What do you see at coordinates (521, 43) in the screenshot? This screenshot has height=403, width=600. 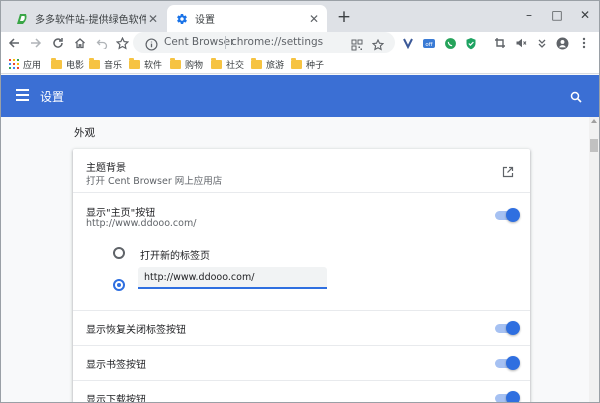 I see `mute-icon` at bounding box center [521, 43].